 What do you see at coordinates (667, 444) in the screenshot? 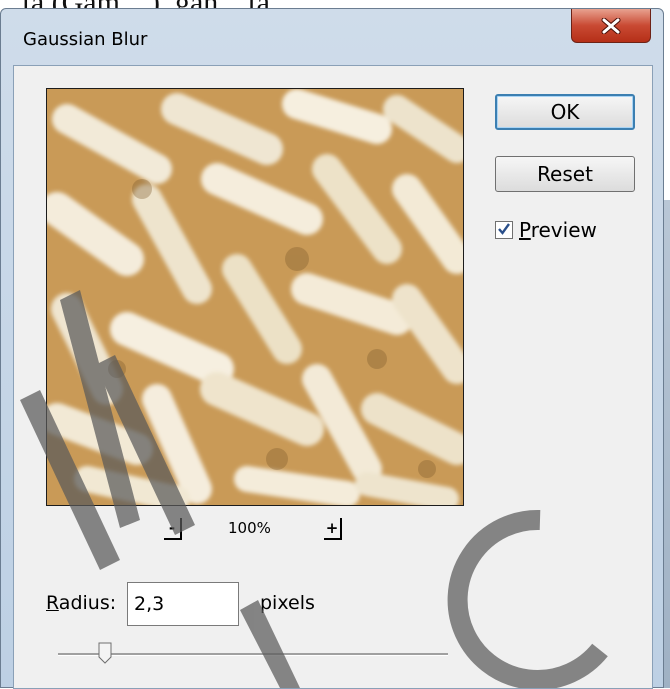
I see `background-window-edge` at bounding box center [667, 444].